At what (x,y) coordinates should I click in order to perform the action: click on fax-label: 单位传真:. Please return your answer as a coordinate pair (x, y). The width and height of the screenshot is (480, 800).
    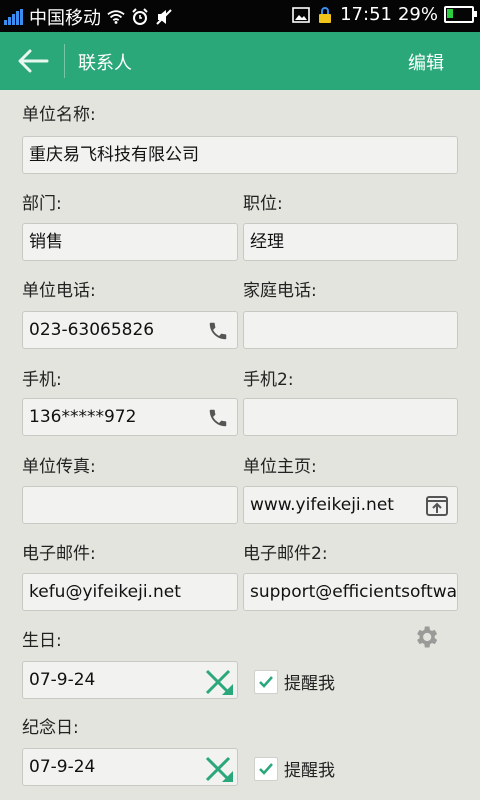
    Looking at the image, I should click on (59, 467).